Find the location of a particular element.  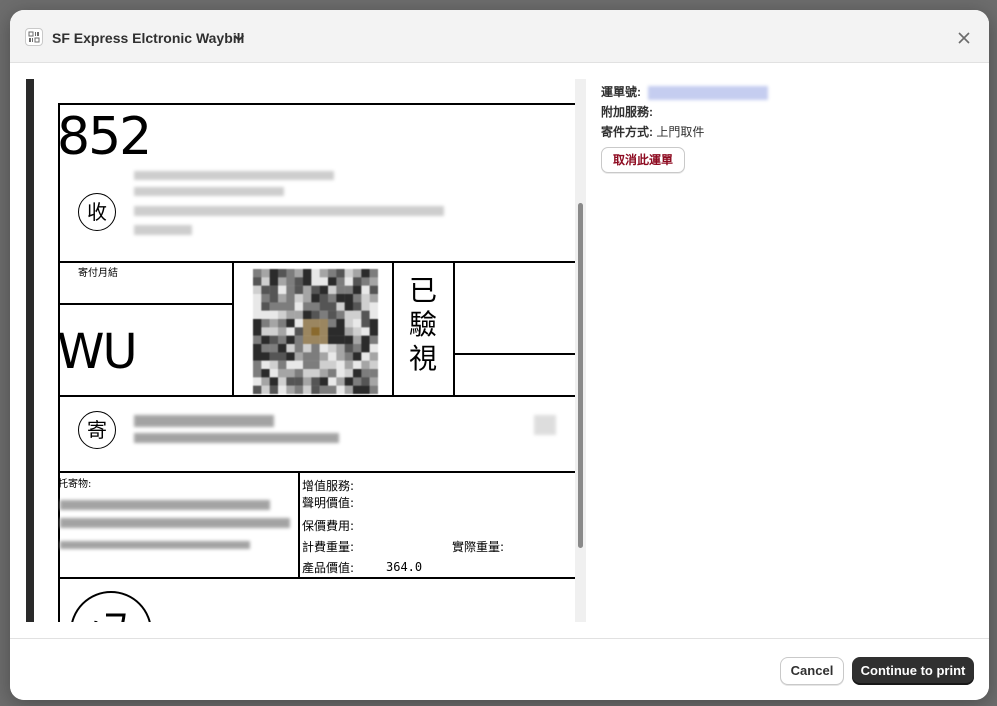

additional-services-label: 附加服務: is located at coordinates (627, 112).